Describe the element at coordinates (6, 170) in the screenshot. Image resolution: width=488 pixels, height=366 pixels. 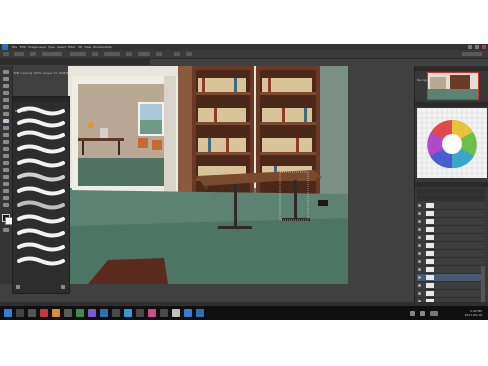
I see `pen-tool-icon` at that location.